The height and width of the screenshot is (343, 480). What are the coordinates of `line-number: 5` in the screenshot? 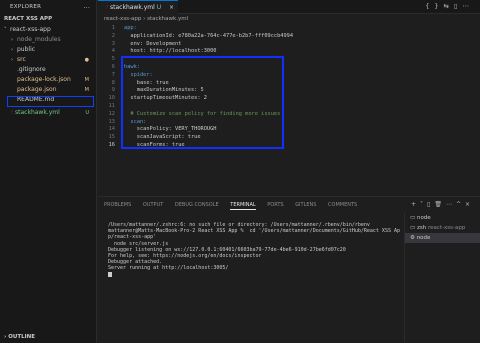 It's located at (113, 59).